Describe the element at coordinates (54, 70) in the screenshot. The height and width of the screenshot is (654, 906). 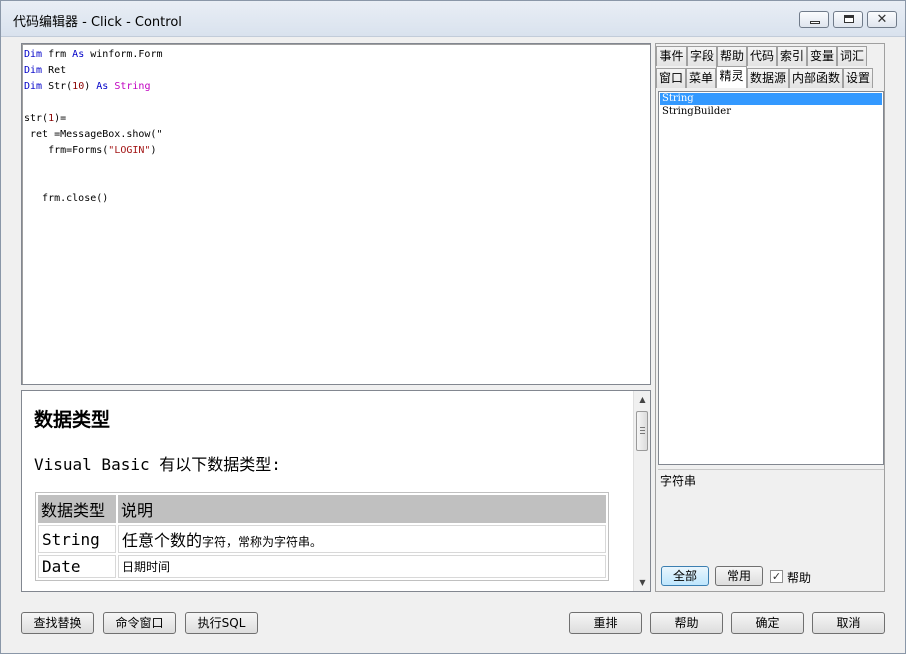
I see `code-token: Ret` at that location.